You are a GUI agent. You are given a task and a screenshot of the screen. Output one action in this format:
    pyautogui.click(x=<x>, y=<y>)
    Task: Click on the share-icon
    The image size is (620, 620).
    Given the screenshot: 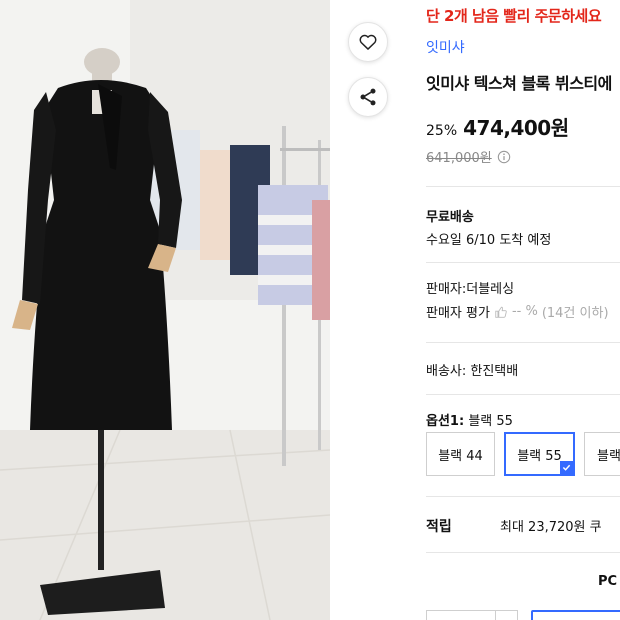 What is the action you would take?
    pyautogui.click(x=368, y=97)
    